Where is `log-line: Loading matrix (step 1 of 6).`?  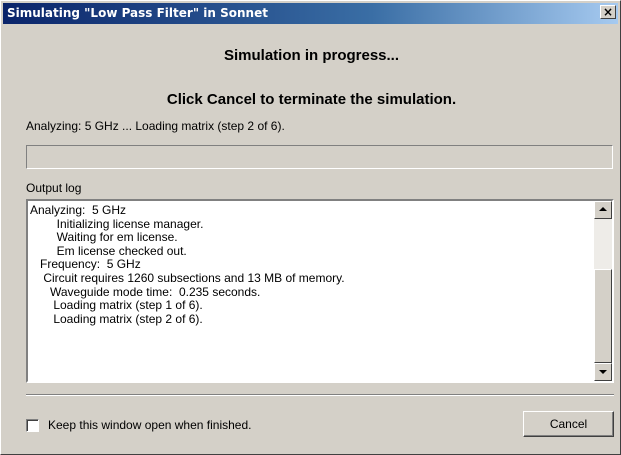 log-line: Loading matrix (step 1 of 6). is located at coordinates (116, 305).